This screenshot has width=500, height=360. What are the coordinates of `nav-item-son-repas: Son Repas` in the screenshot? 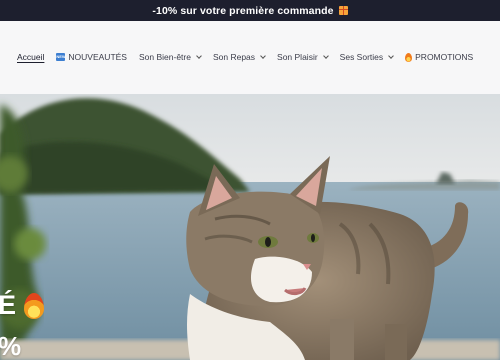 It's located at (239, 57).